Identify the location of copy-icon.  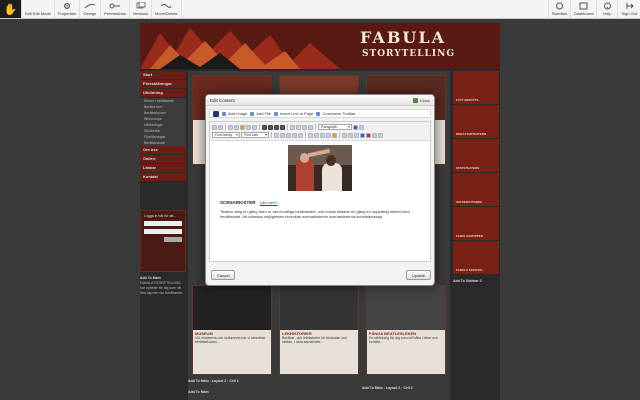
(236, 127).